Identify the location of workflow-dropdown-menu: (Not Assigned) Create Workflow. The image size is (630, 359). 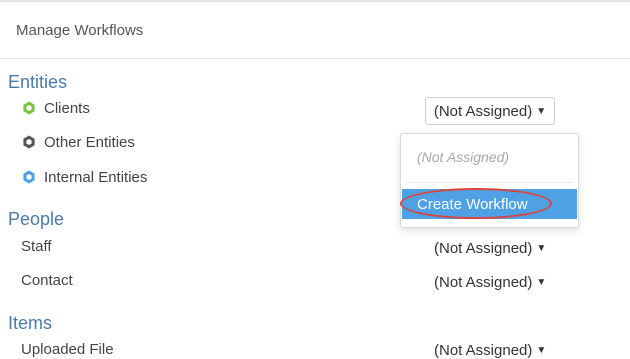
(489, 180).